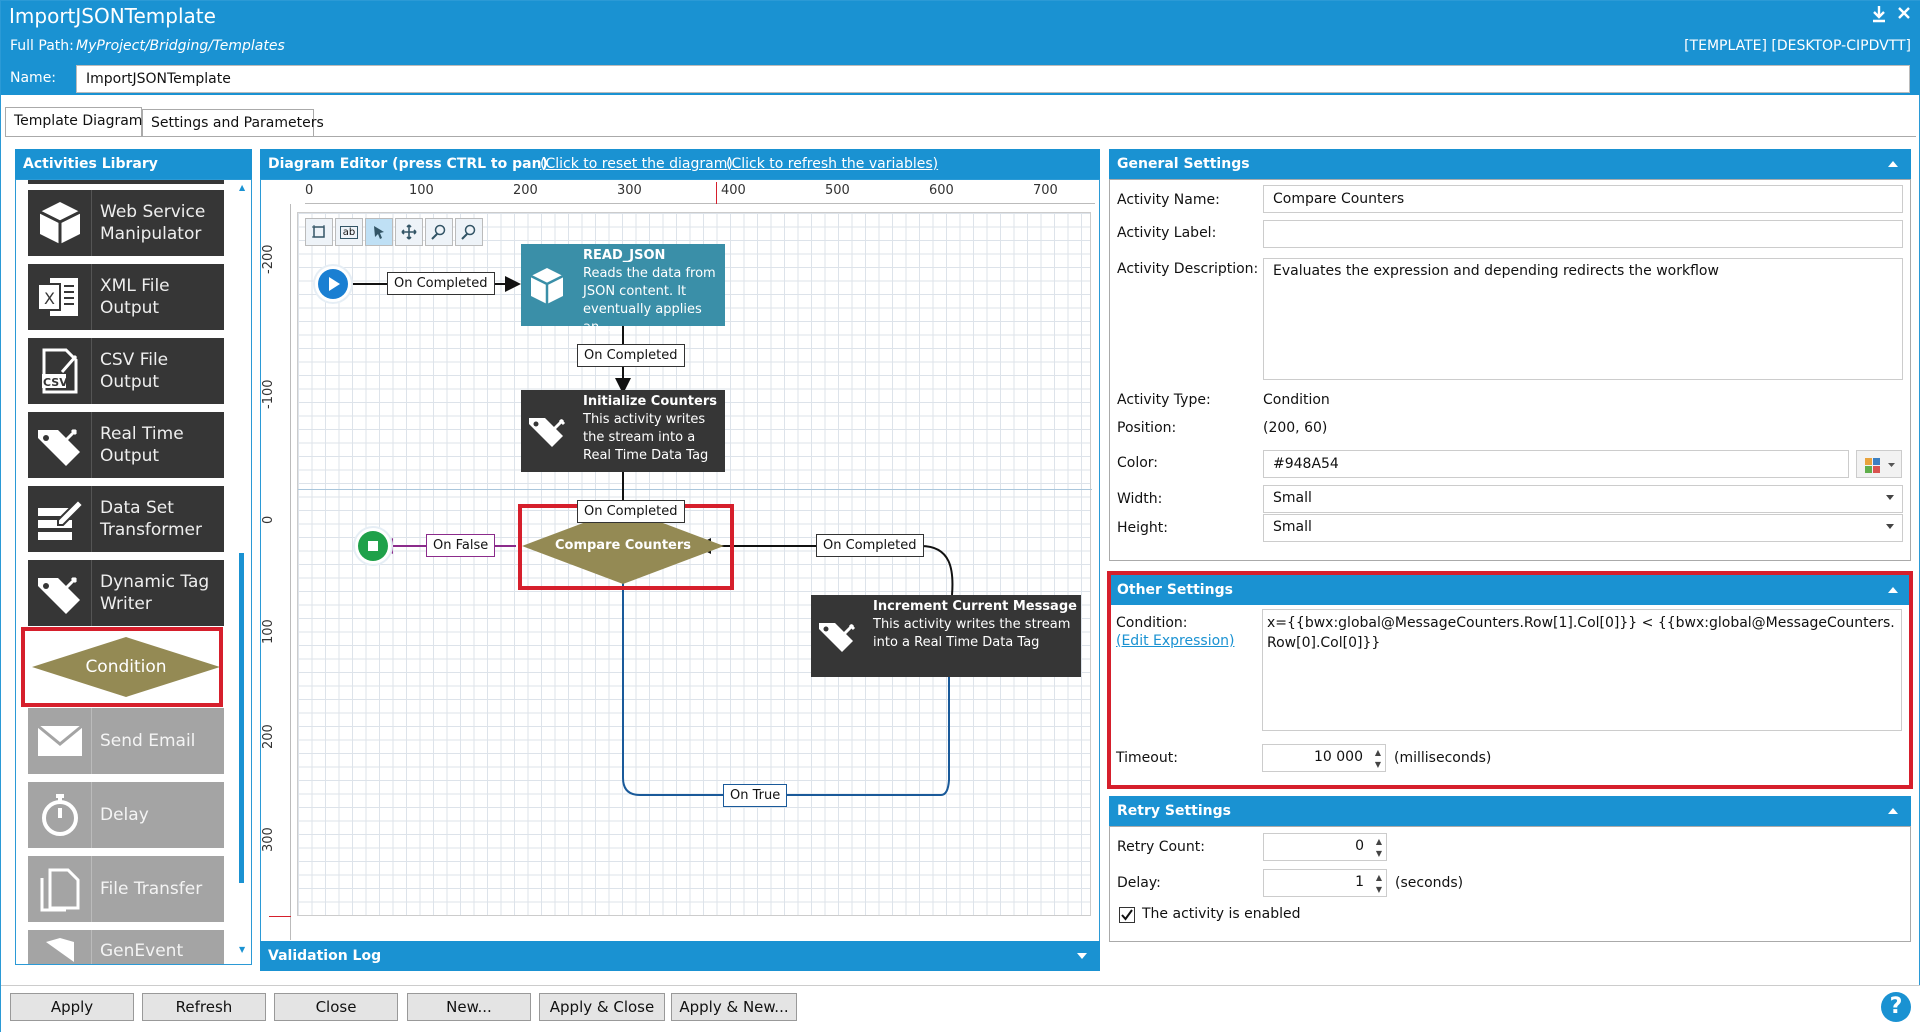 The width and height of the screenshot is (1920, 1033). What do you see at coordinates (832, 164) in the screenshot?
I see `refresh-variables-link: (Click to refresh the variables)` at bounding box center [832, 164].